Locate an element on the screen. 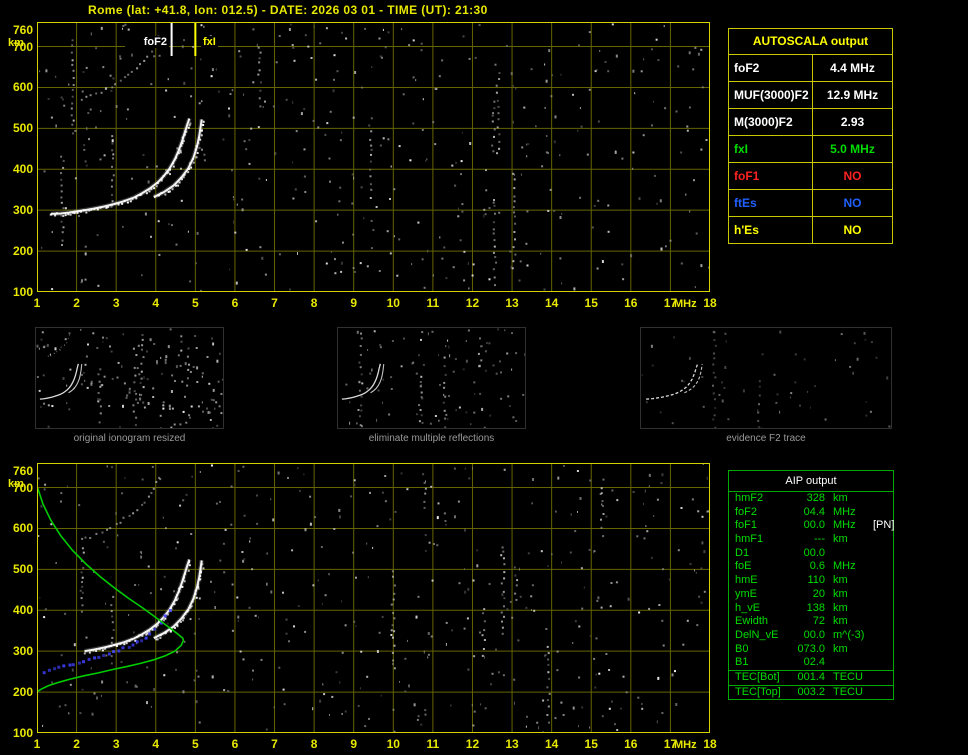 The width and height of the screenshot is (968, 755). x-tick-label: 4 is located at coordinates (156, 303).